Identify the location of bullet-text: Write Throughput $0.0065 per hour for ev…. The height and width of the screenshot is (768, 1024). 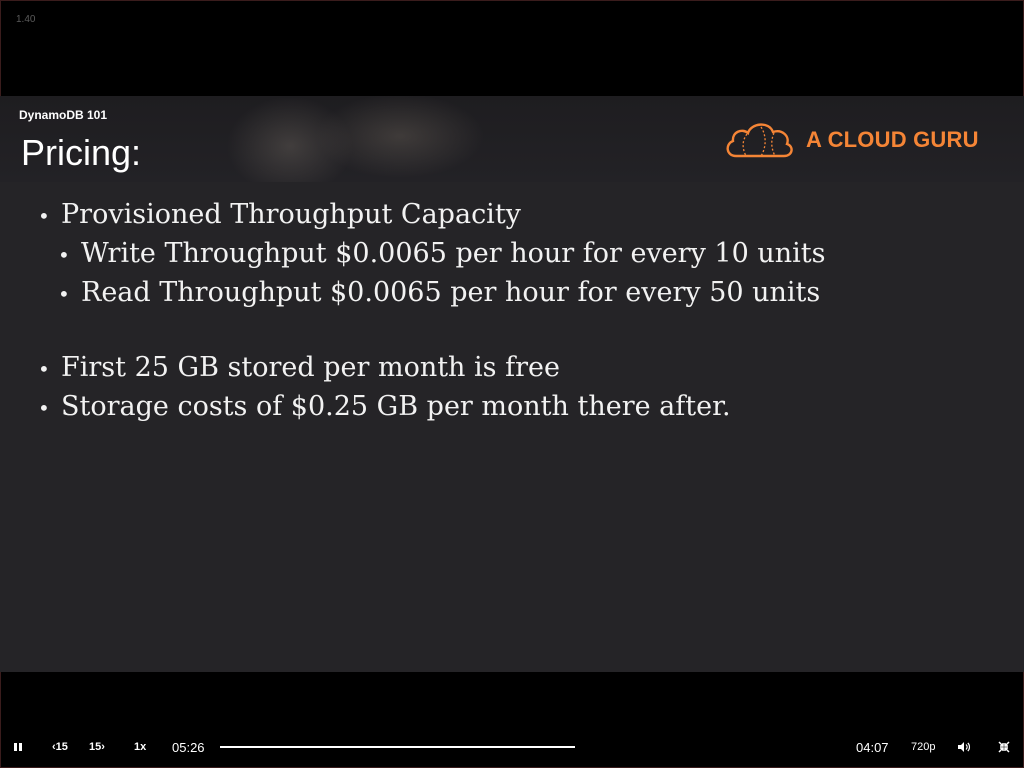
(453, 253).